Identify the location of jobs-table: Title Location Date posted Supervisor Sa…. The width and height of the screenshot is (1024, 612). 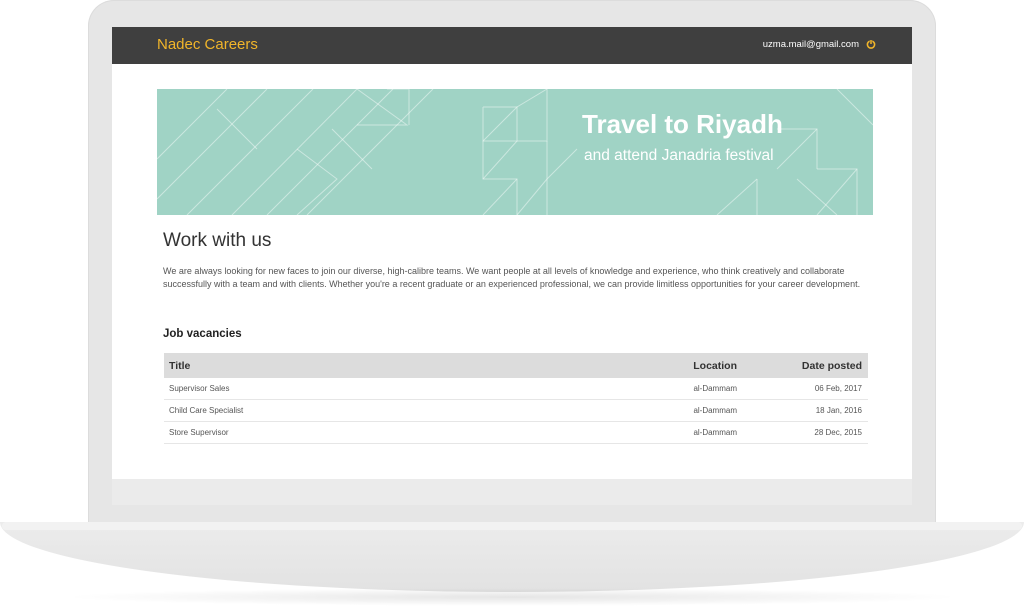
(516, 398).